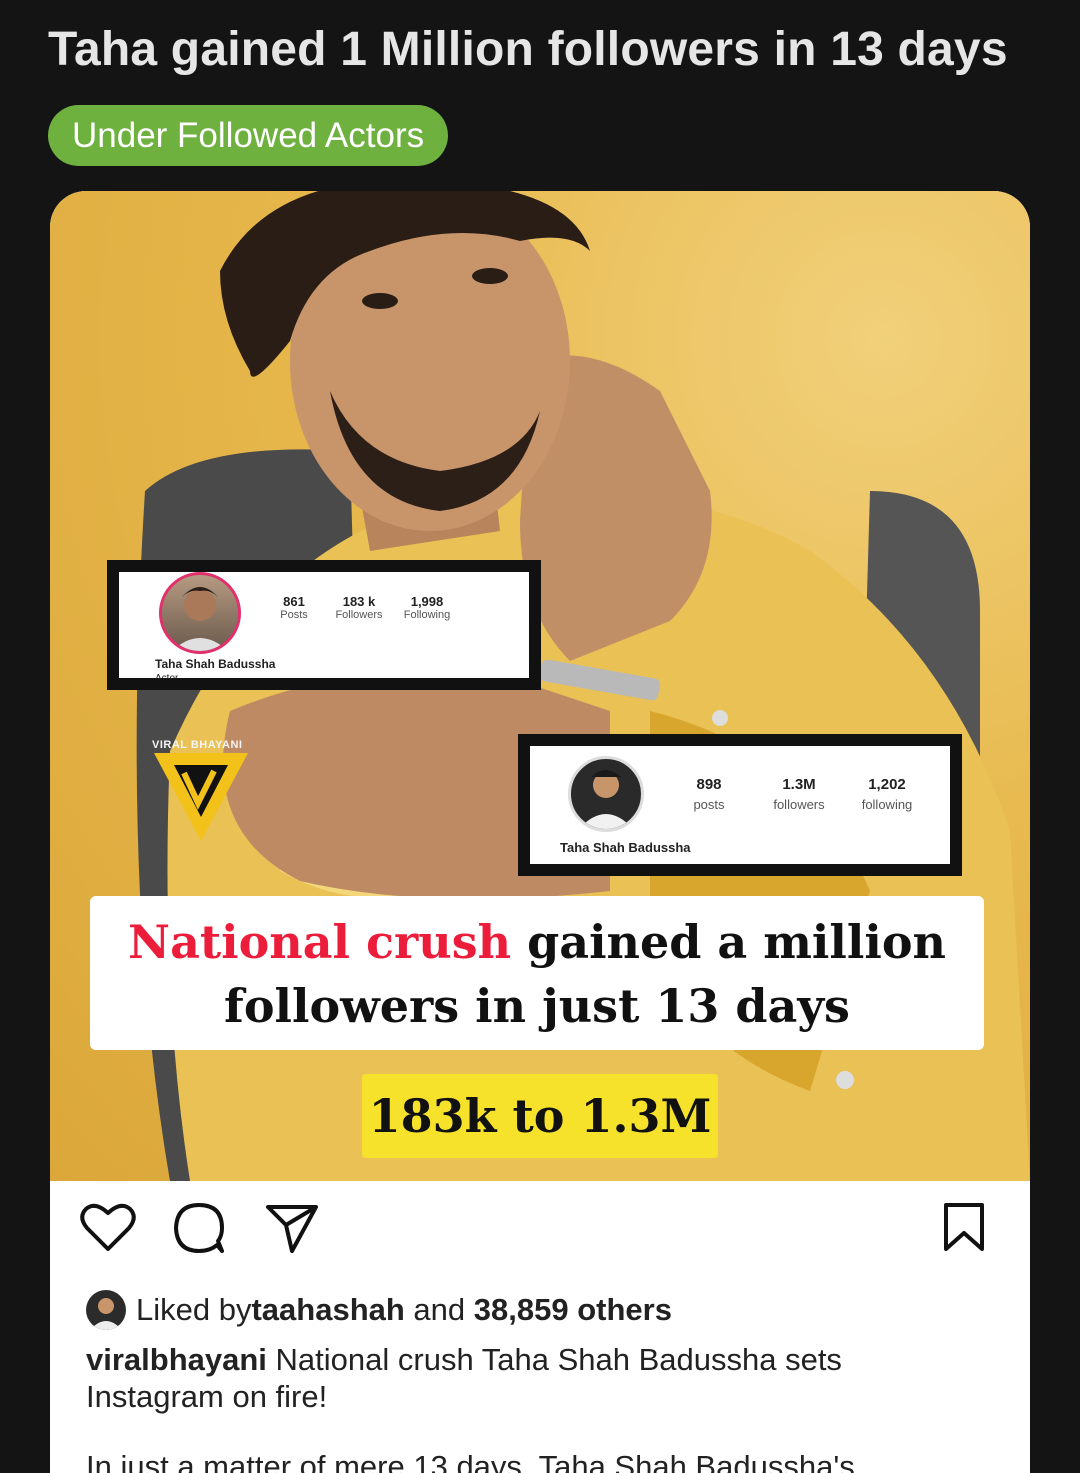 This screenshot has height=1473, width=1080. What do you see at coordinates (106, 1310) in the screenshot?
I see `liker-avatar` at bounding box center [106, 1310].